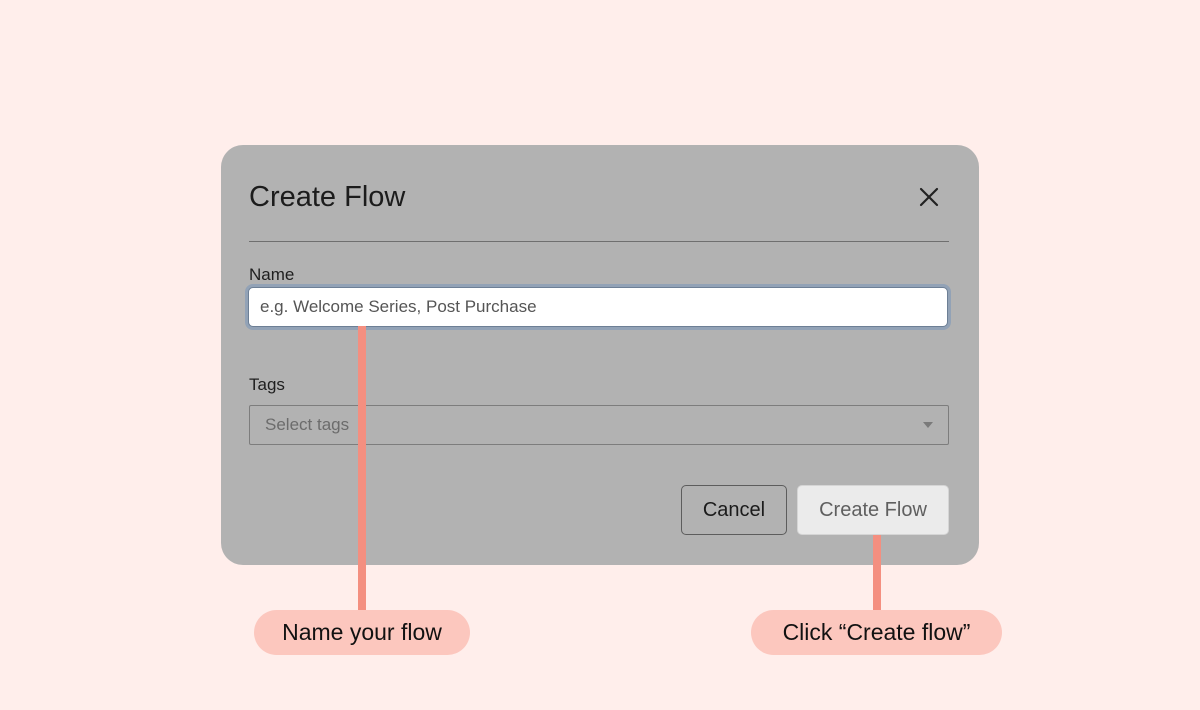 The image size is (1200, 710). Describe the element at coordinates (267, 384) in the screenshot. I see `tags-label: Tags` at that location.